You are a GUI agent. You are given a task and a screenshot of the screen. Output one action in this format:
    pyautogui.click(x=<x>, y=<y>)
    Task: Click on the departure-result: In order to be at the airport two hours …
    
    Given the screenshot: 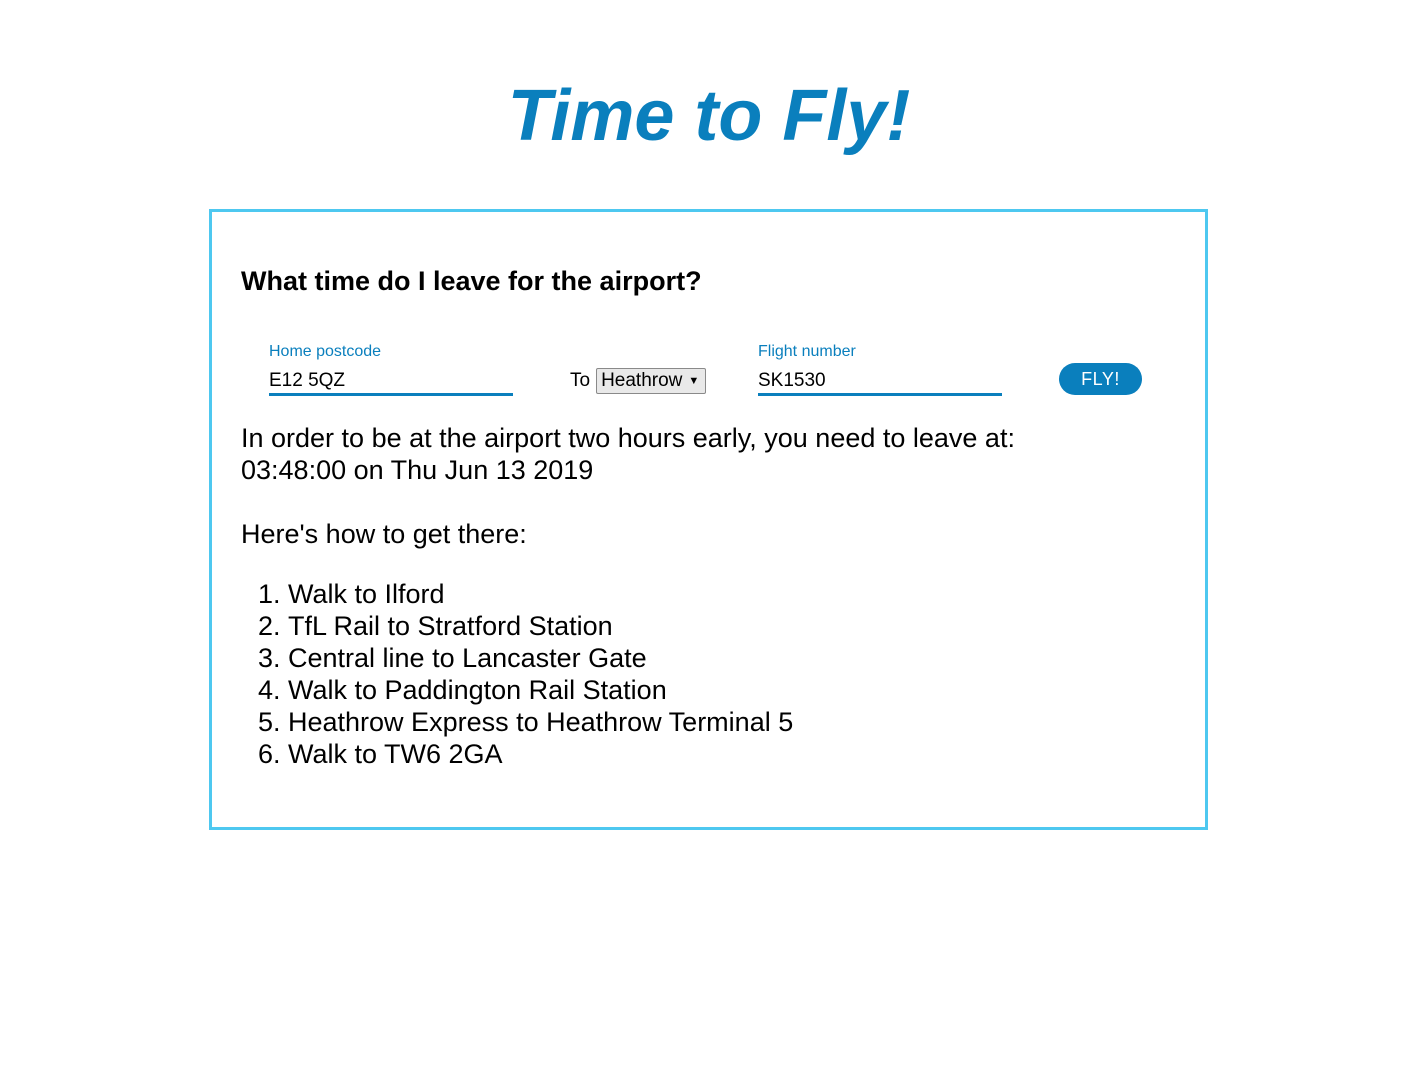 What is the action you would take?
    pyautogui.click(x=628, y=454)
    